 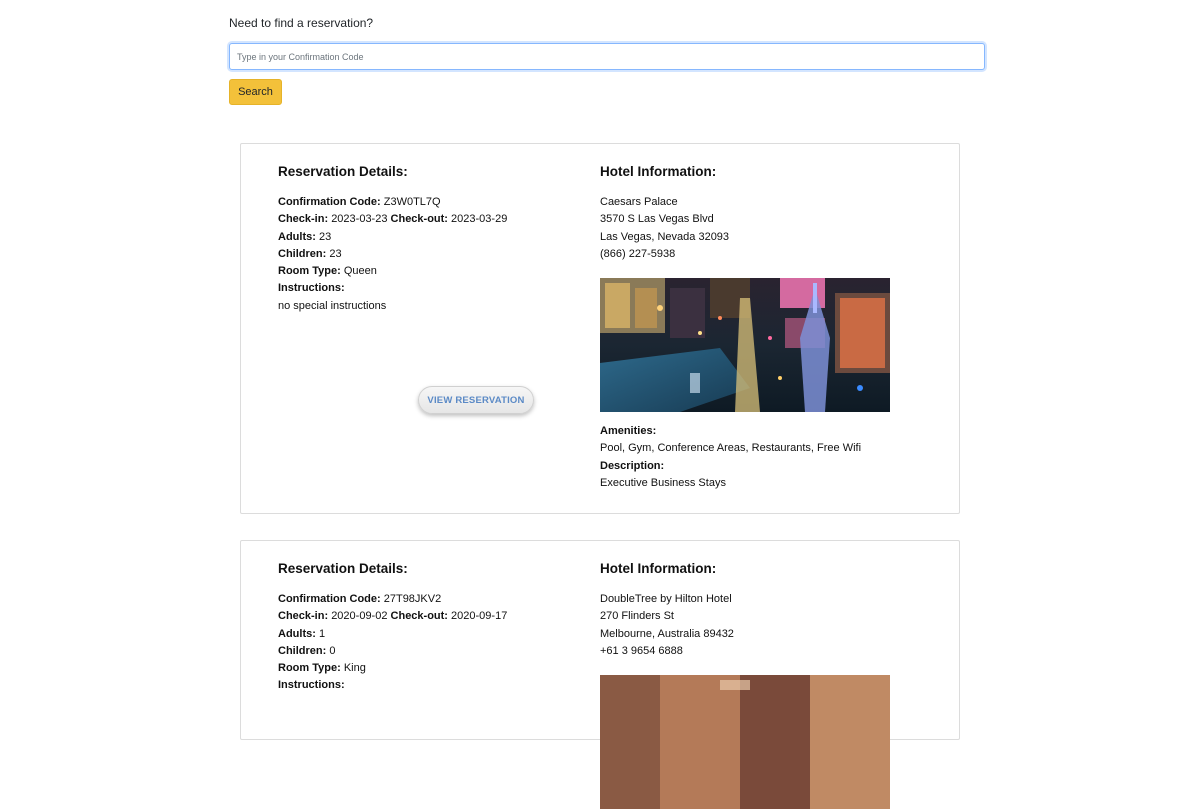 I want to click on adults-row: Adults: 23, so click(x=305, y=236).